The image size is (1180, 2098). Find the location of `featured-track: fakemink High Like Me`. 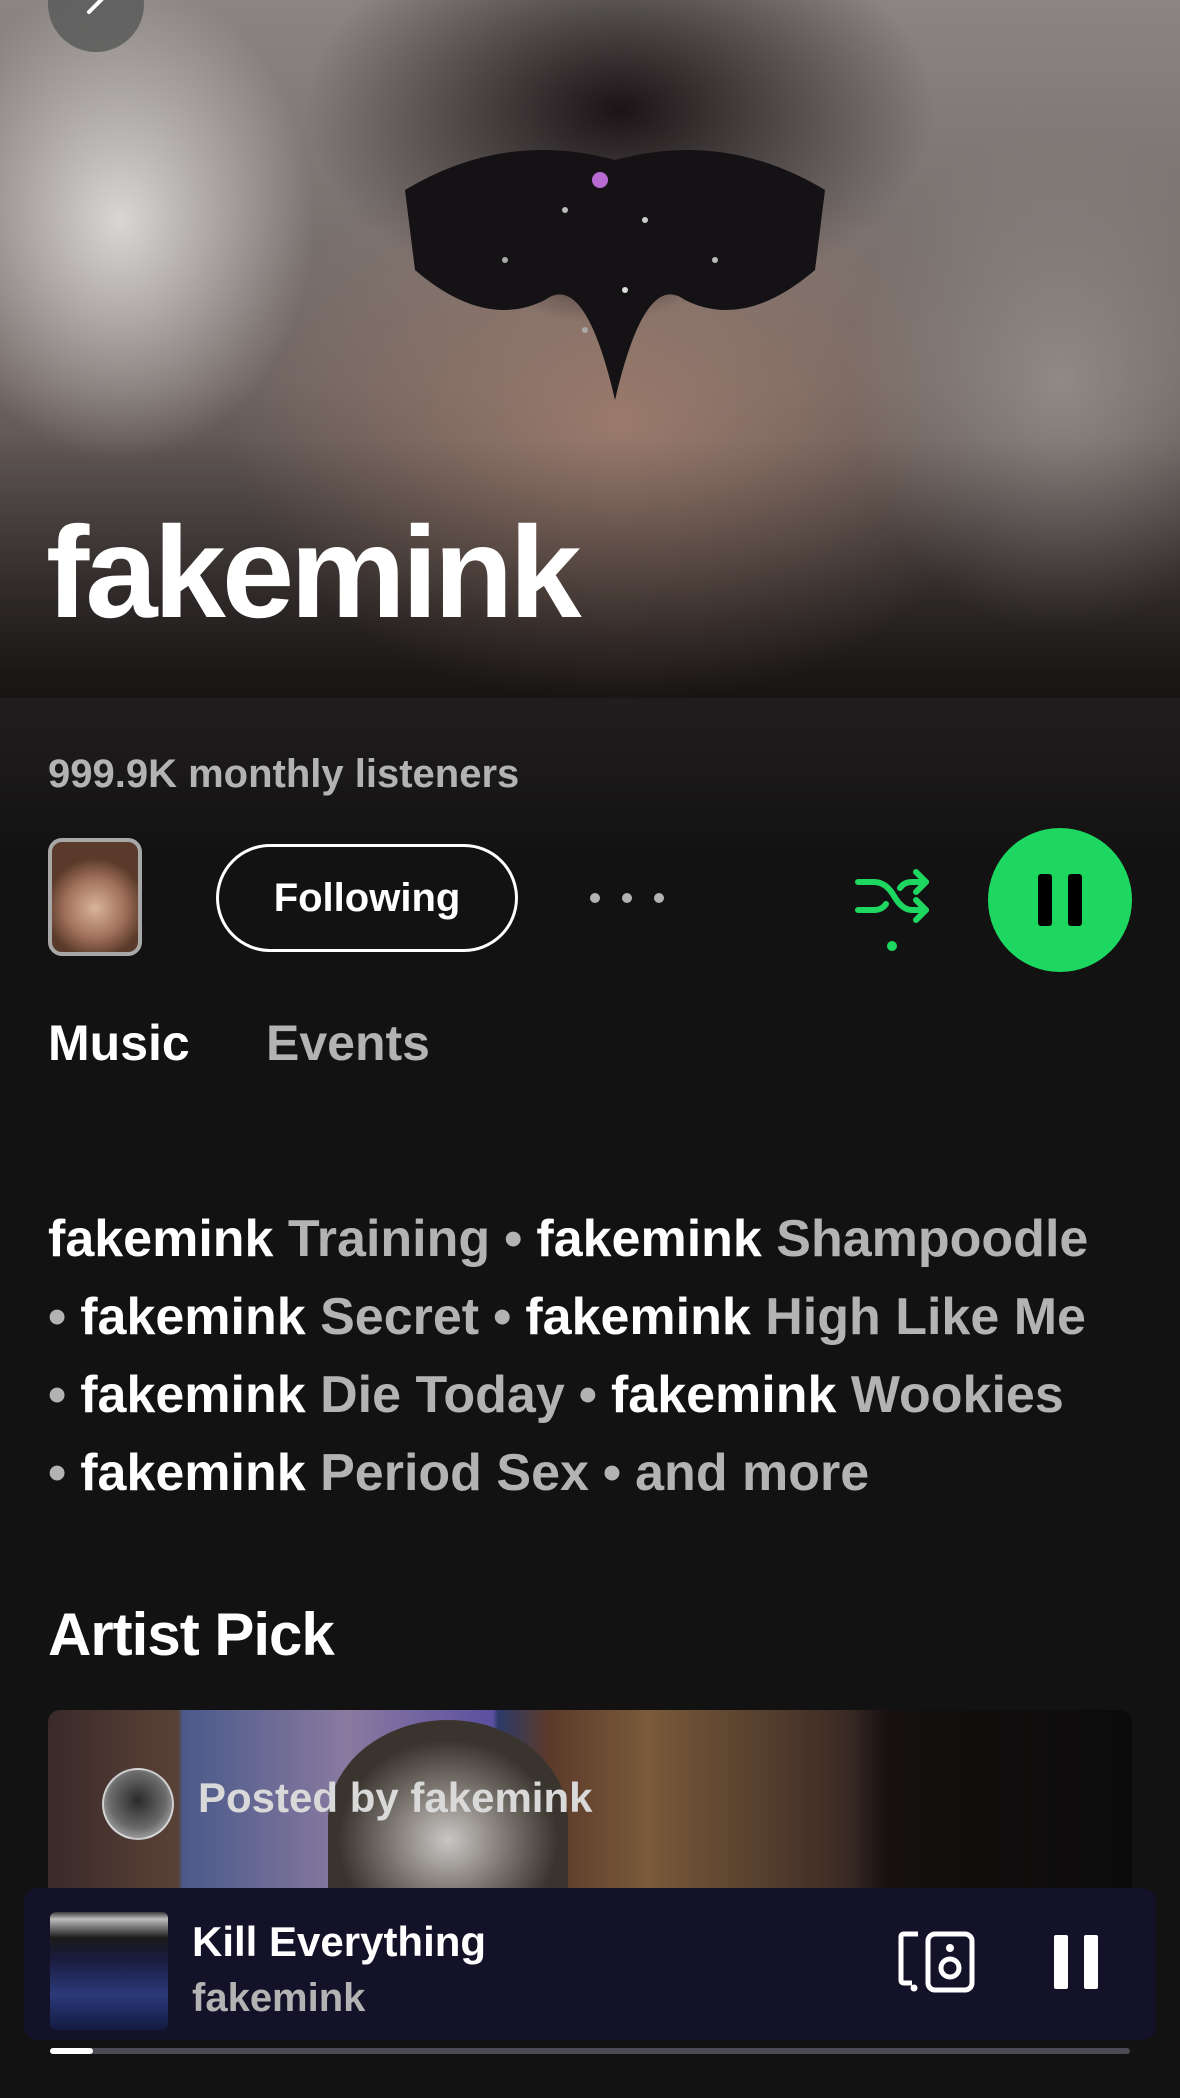

featured-track: fakemink High Like Me is located at coordinates (805, 1317).